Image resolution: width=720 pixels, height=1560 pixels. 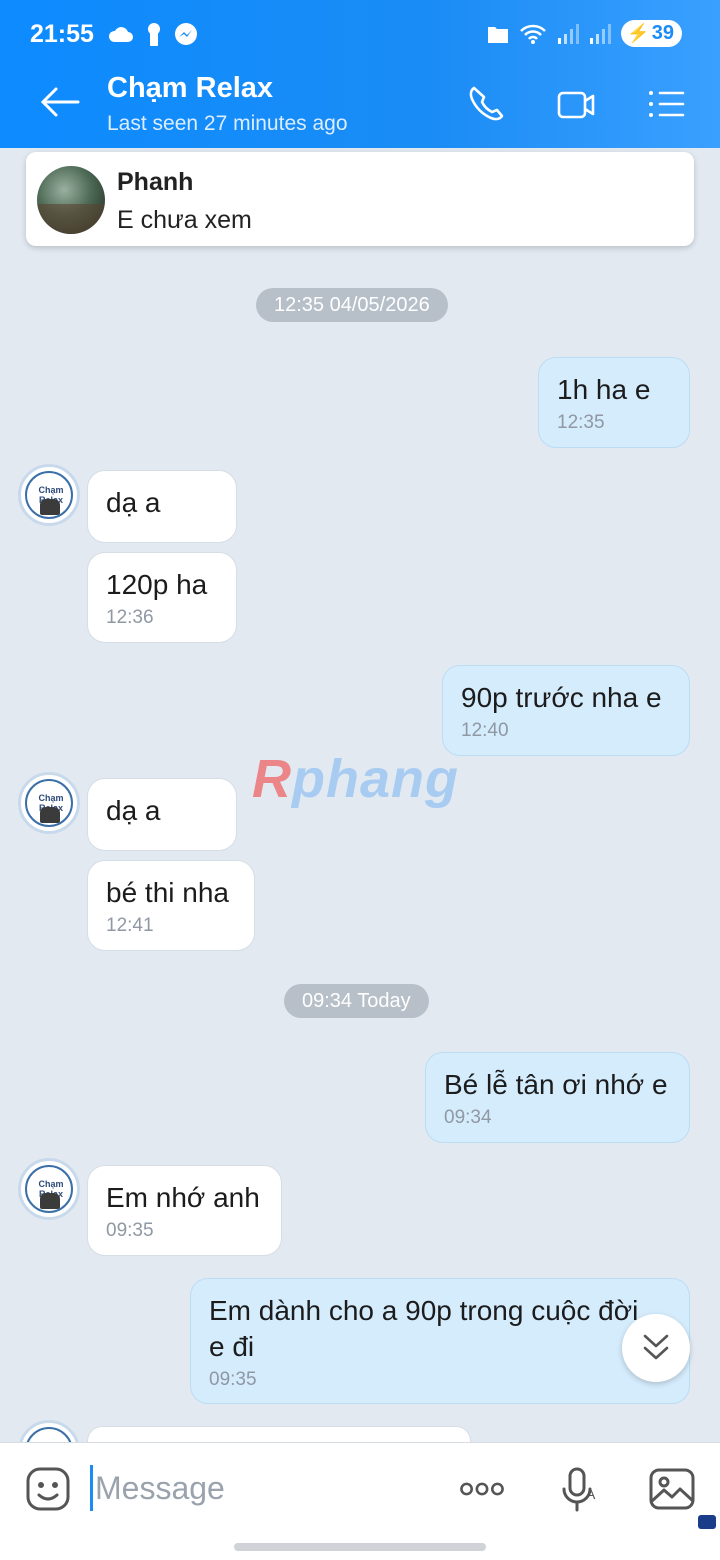 What do you see at coordinates (167, 892) in the screenshot?
I see `message-text: bé thi nha` at bounding box center [167, 892].